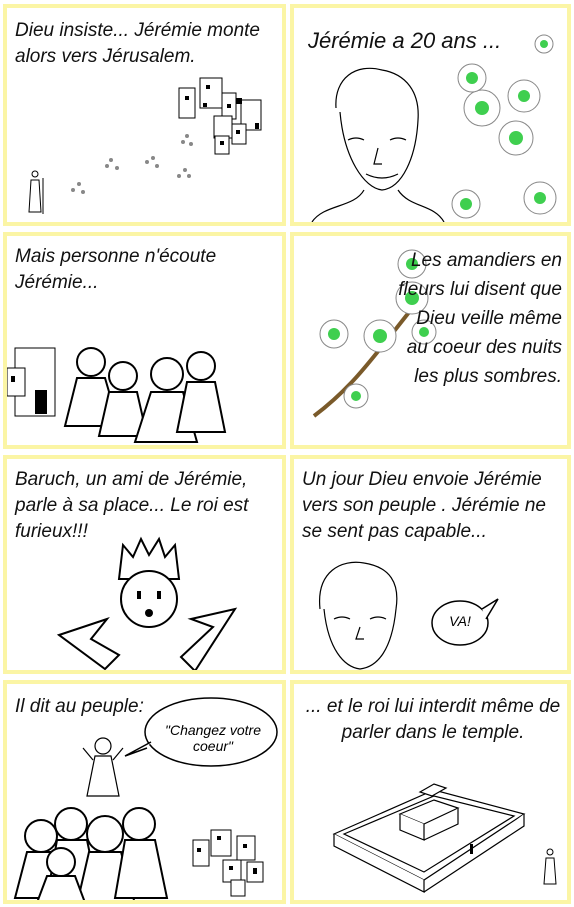 The width and height of the screenshot is (574, 907). Describe the element at coordinates (145, 145) in the screenshot. I see `jerusalem-city-drawing` at that location.